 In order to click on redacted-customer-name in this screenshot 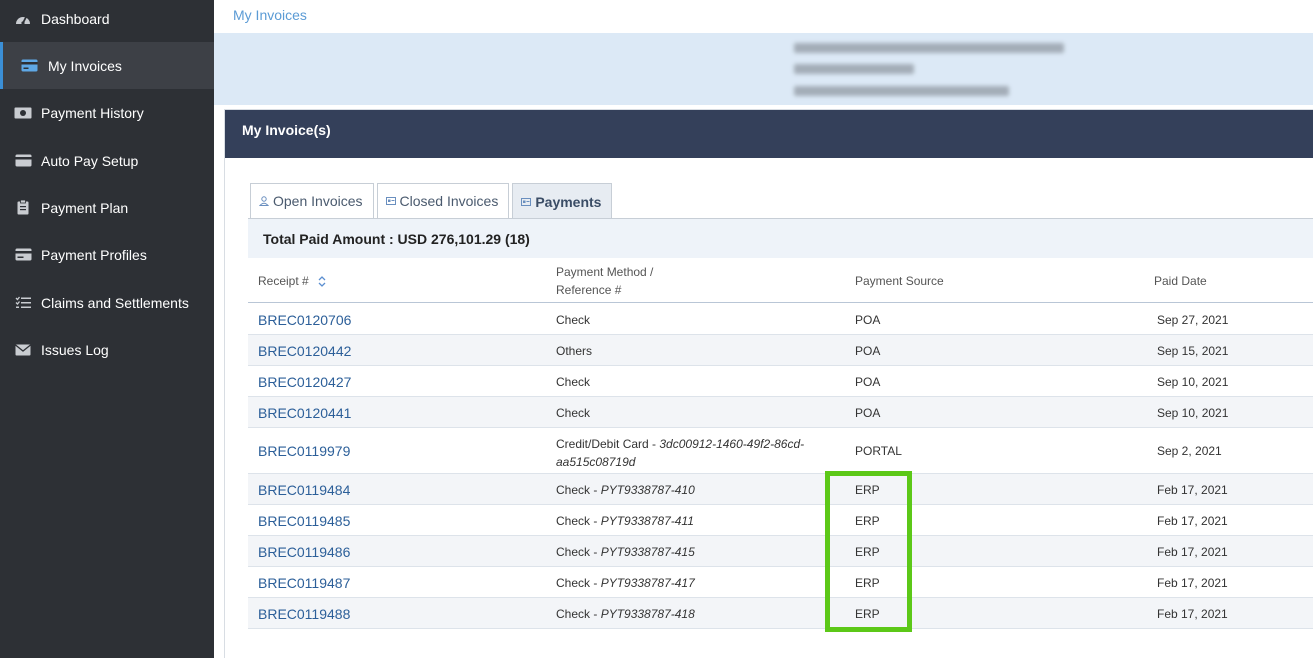, I will do `click(929, 48)`.